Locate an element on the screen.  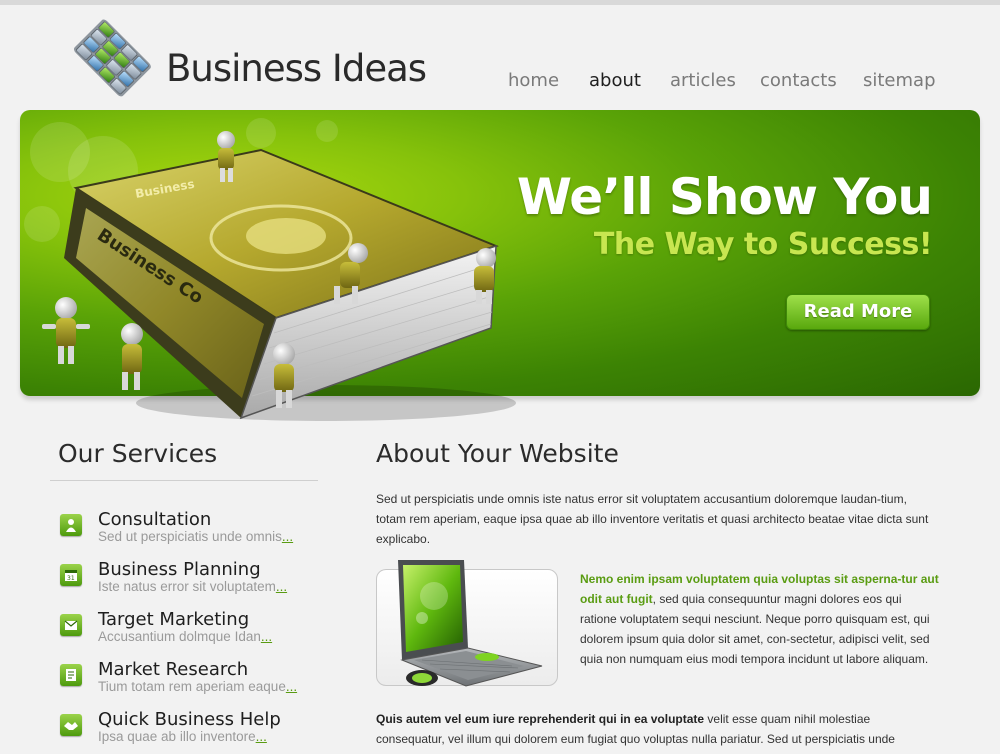
email-icon is located at coordinates (71, 625).